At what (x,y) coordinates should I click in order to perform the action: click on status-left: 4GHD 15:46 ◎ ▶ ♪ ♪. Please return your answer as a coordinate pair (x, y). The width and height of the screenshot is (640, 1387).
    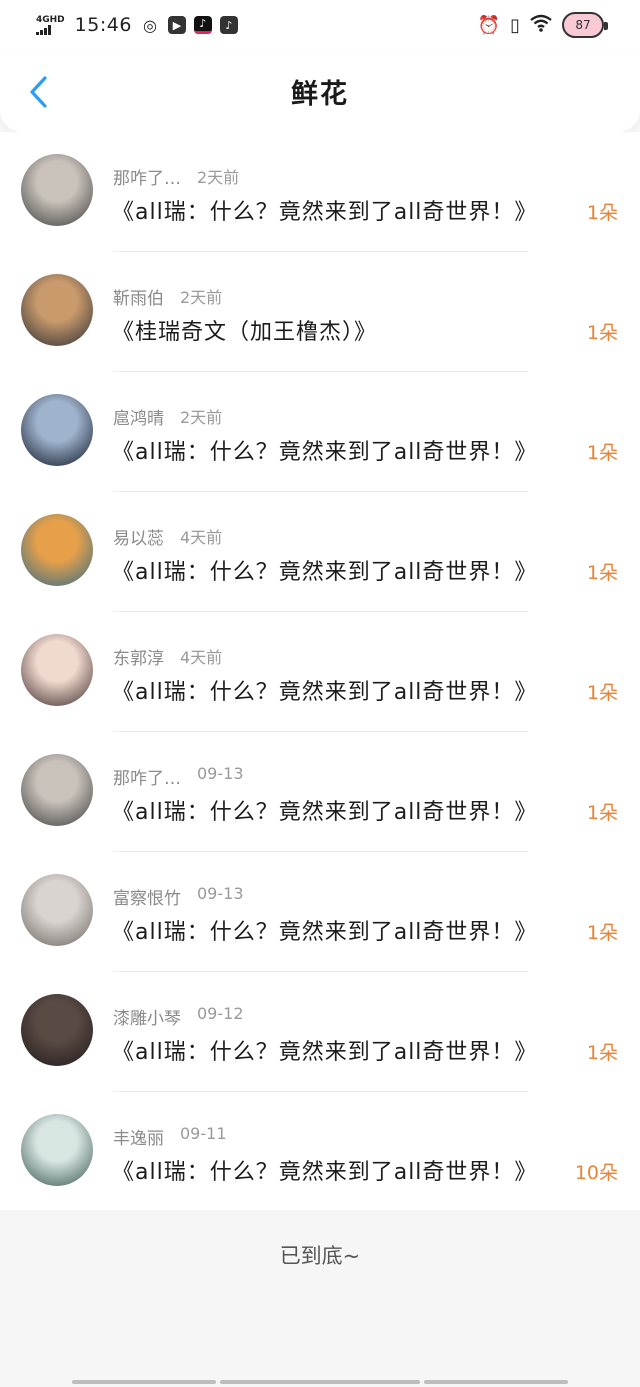
    Looking at the image, I should click on (137, 25).